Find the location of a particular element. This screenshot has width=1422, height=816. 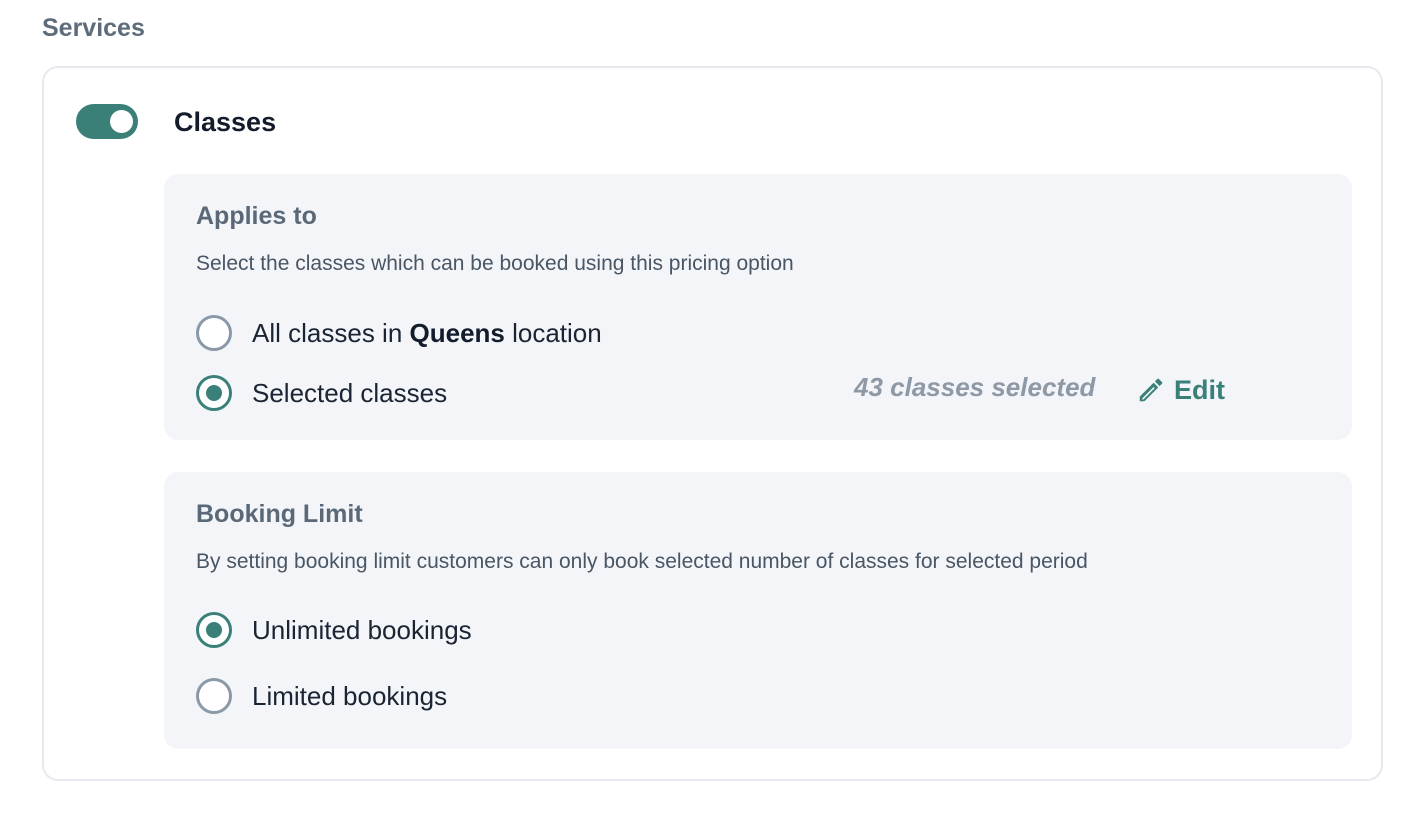

label-prefix: All classes in is located at coordinates (331, 332).